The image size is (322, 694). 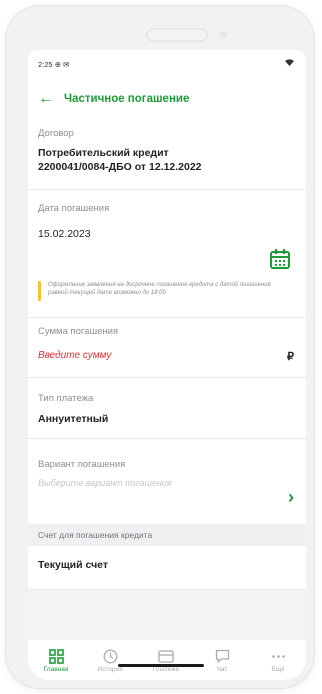 I want to click on tab-chat: Чат, so click(x=222, y=660).